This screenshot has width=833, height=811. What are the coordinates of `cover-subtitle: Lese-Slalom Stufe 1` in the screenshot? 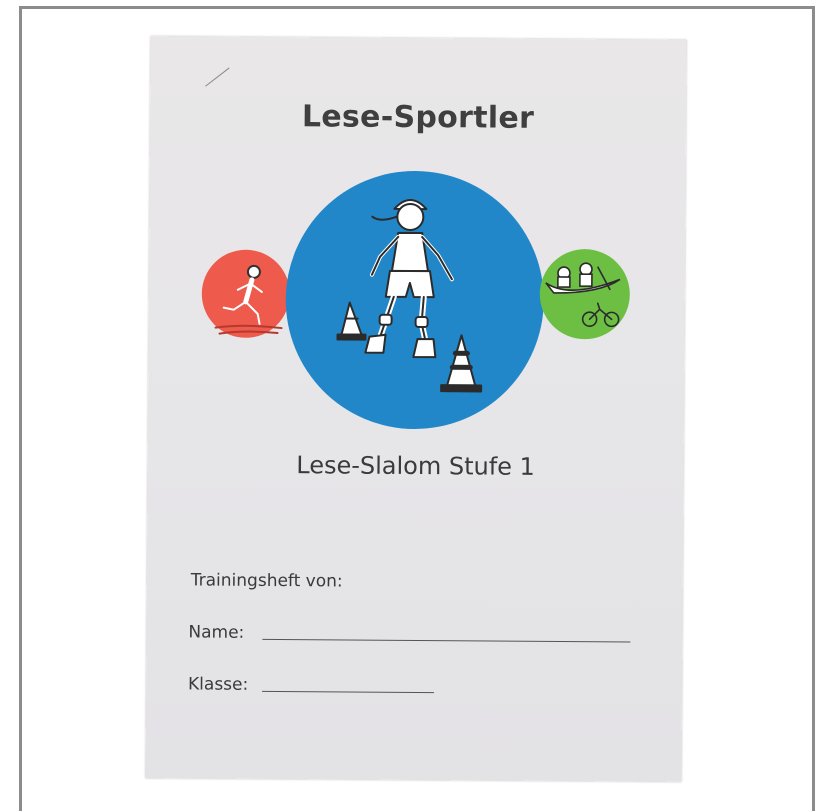 It's located at (415, 466).